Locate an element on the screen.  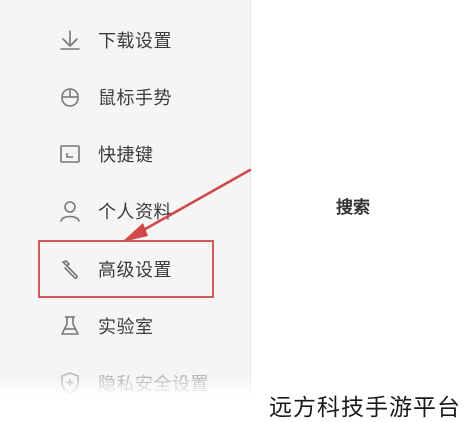
sidebar-item-download-settings: 下载设置 is located at coordinates (115, 40).